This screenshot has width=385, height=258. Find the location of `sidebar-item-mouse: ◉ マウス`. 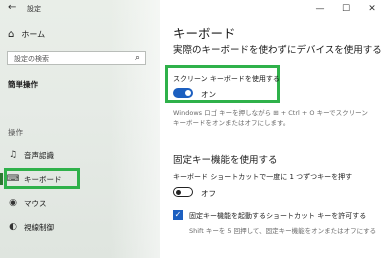

sidebar-item-mouse: ◉ マウス is located at coordinates (80, 203).